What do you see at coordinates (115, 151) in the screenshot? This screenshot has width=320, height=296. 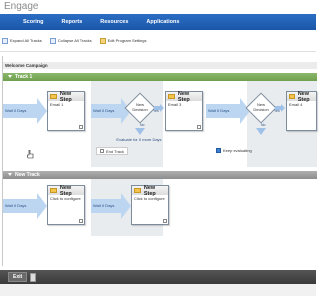 I see `end-track-label: End Track` at bounding box center [115, 151].